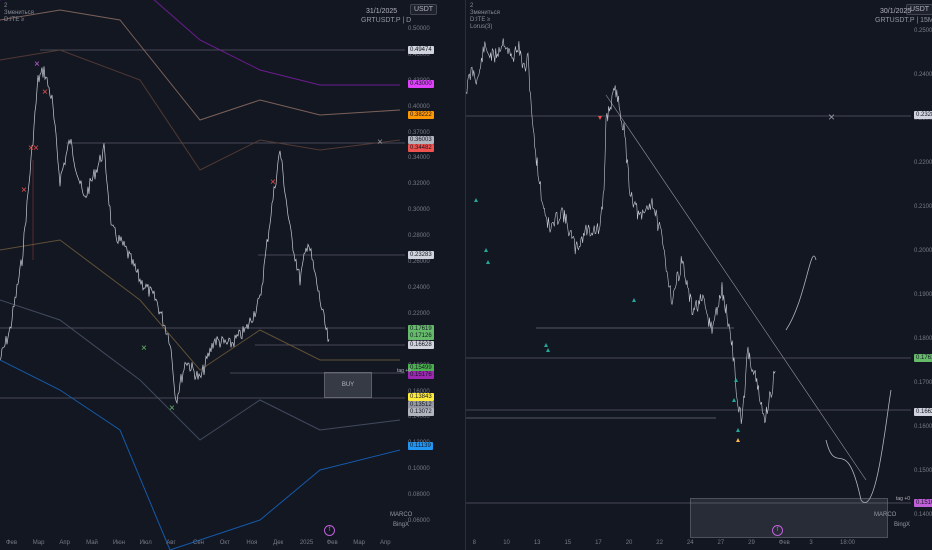  I want to click on left-indicator-1: 2, so click(6, 6).